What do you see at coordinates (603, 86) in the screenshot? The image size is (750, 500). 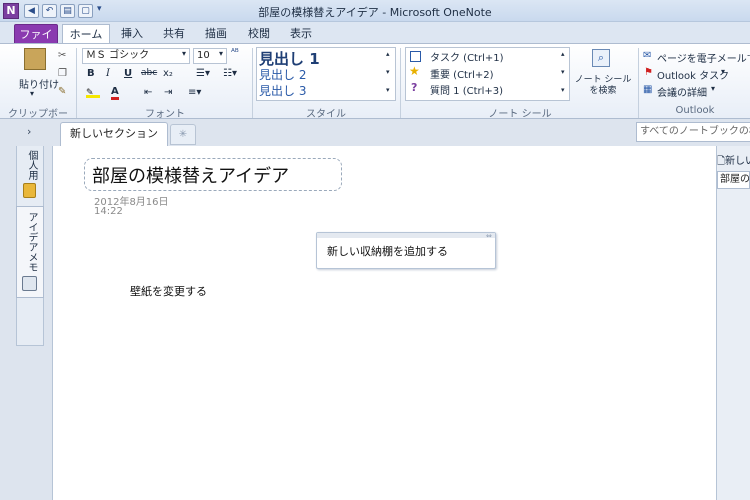 I see `find-tags-button: ノート シールを検索` at bounding box center [603, 86].